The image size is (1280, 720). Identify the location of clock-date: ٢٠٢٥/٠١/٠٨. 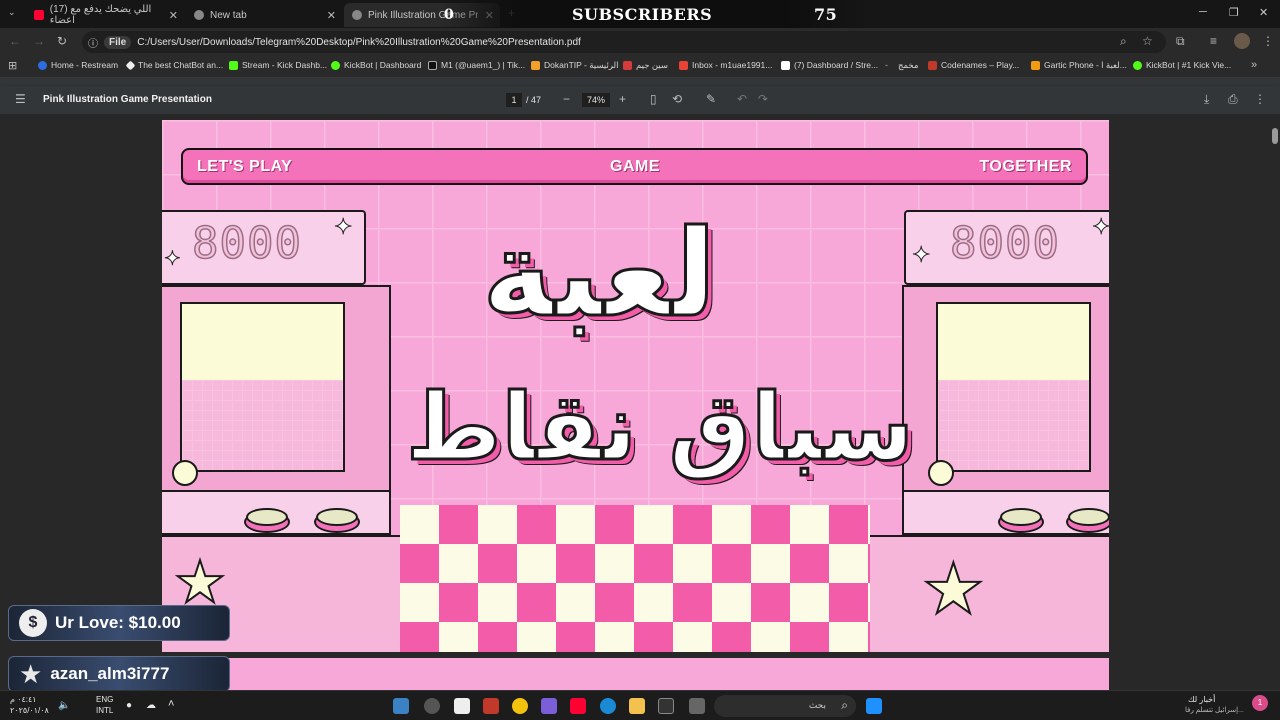
(29, 710).